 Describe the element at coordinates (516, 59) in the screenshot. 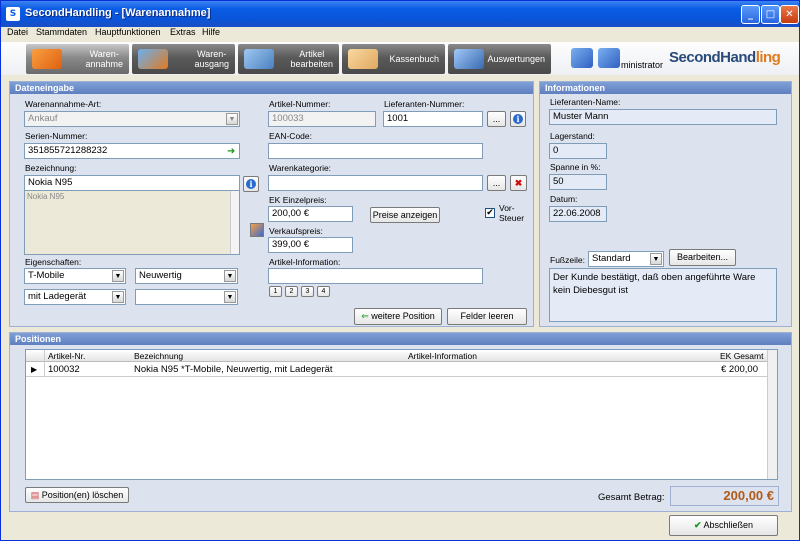

I see `toolbar-label: Auswertungen` at that location.